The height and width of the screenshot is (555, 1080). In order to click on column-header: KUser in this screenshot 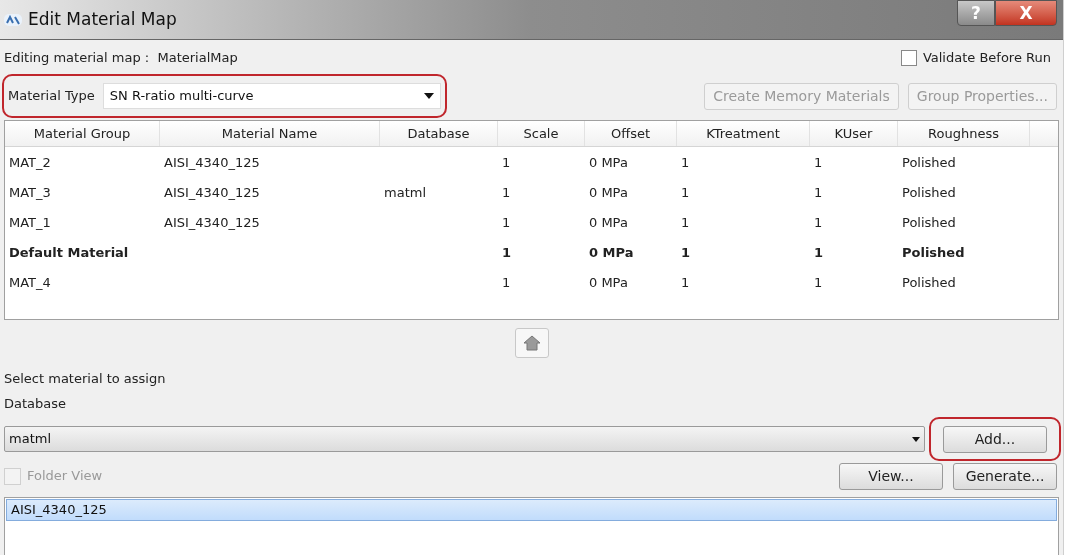, I will do `click(854, 133)`.